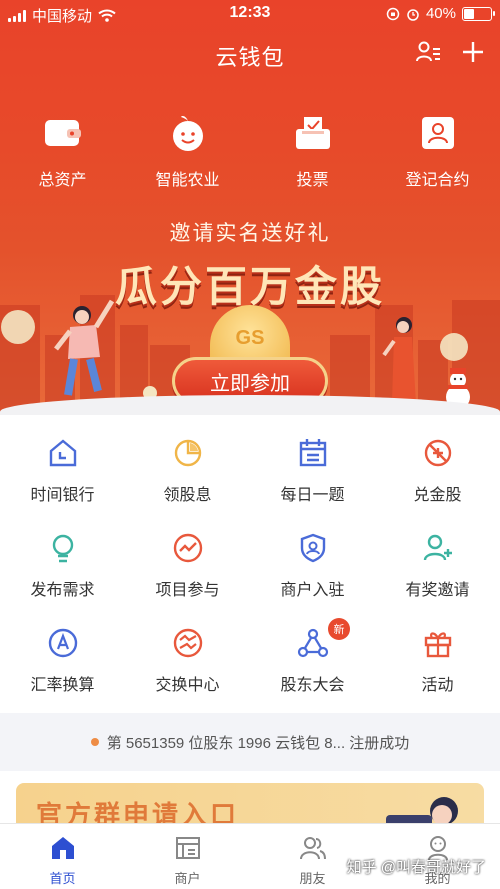  What do you see at coordinates (450, 52) in the screenshot?
I see `nav-actions` at bounding box center [450, 52].